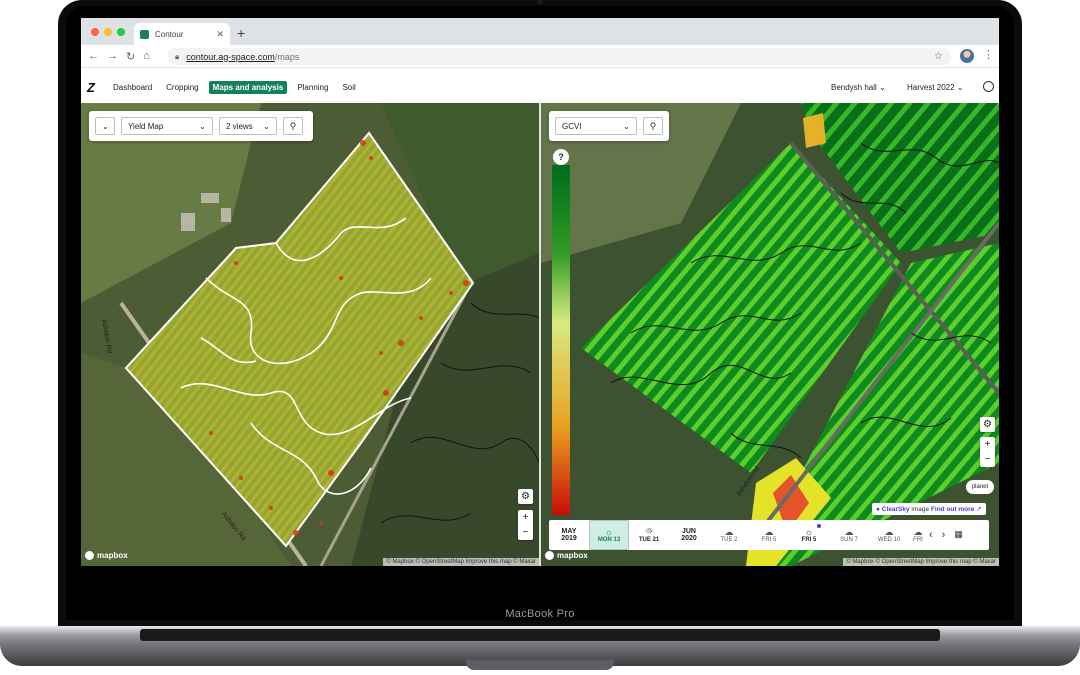 This screenshot has width=1080, height=675. I want to click on mapbox-icon, so click(549, 555).